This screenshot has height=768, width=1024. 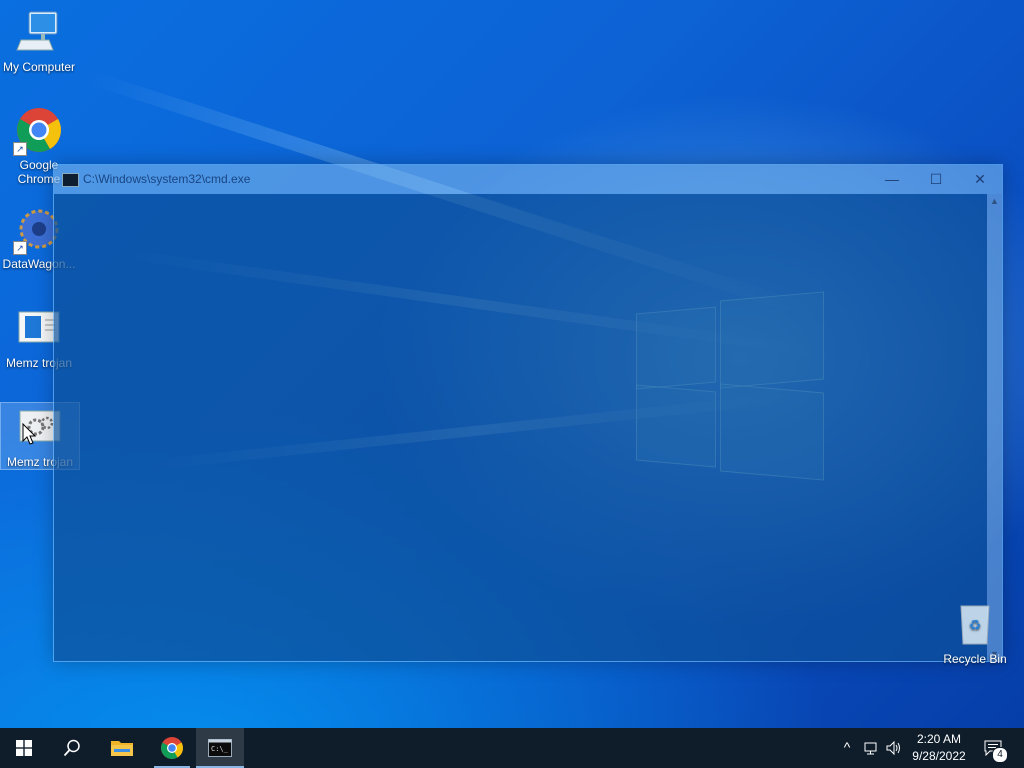 I want to click on desktop-icon-recycle-bin: ♻ Recycle Bin, so click(x=975, y=633).